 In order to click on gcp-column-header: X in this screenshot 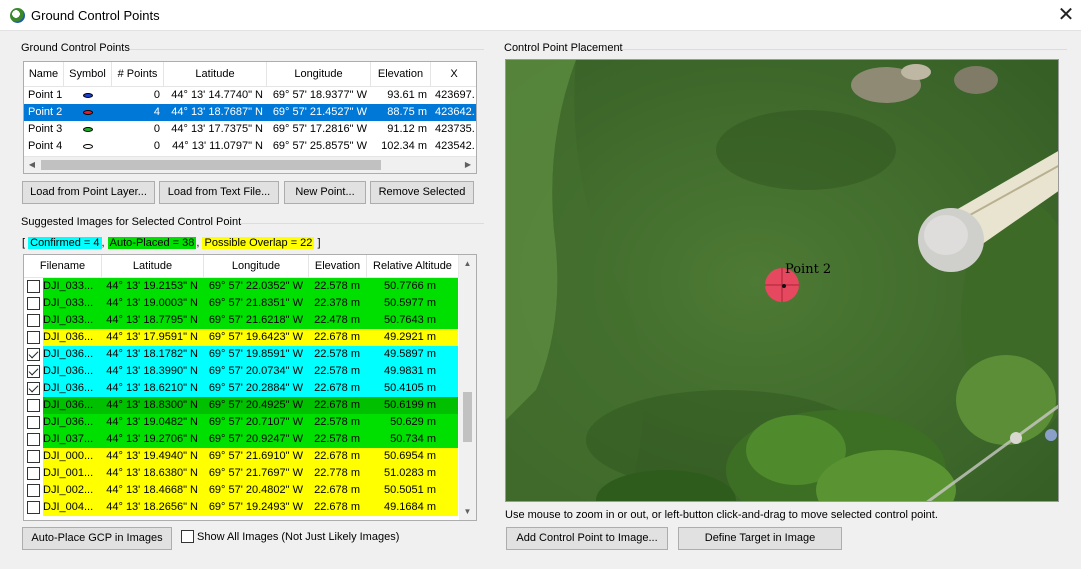, I will do `click(453, 74)`.